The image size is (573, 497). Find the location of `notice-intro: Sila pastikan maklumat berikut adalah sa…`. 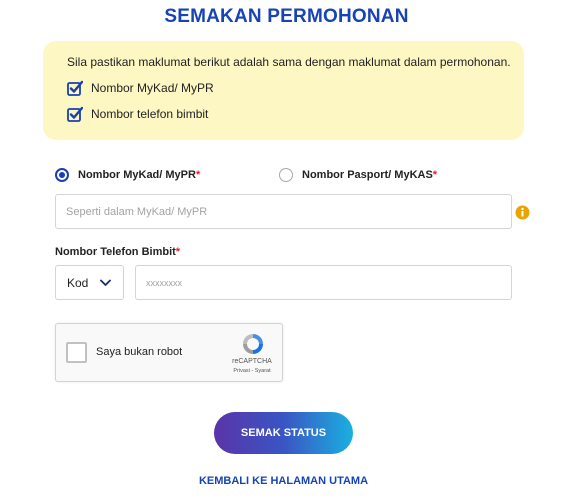

notice-intro: Sila pastikan maklumat berikut adalah sa… is located at coordinates (289, 62).